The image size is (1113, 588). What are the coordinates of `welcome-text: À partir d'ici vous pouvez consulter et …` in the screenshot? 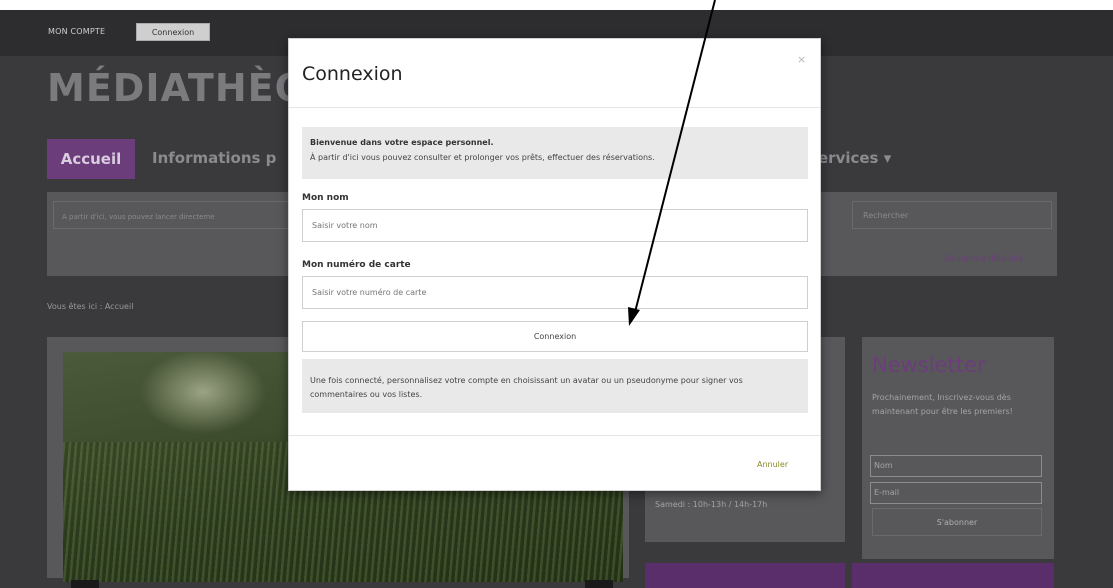 It's located at (482, 157).